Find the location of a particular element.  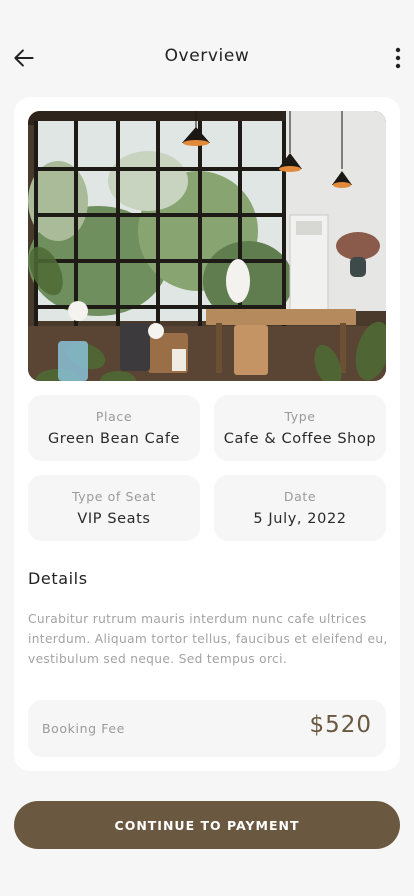

page-title: Overview is located at coordinates (207, 56).